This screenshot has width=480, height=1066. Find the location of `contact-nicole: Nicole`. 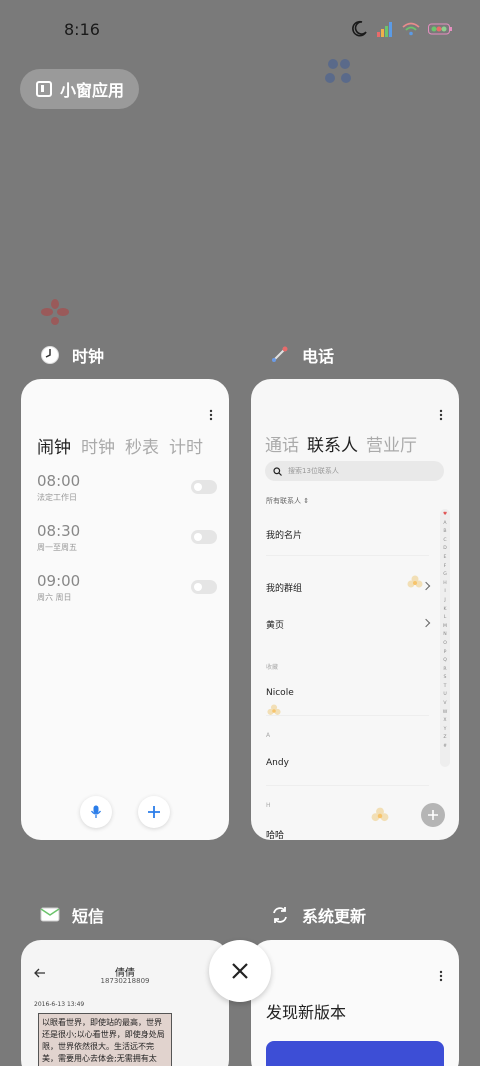

contact-nicole: Nicole is located at coordinates (280, 693).